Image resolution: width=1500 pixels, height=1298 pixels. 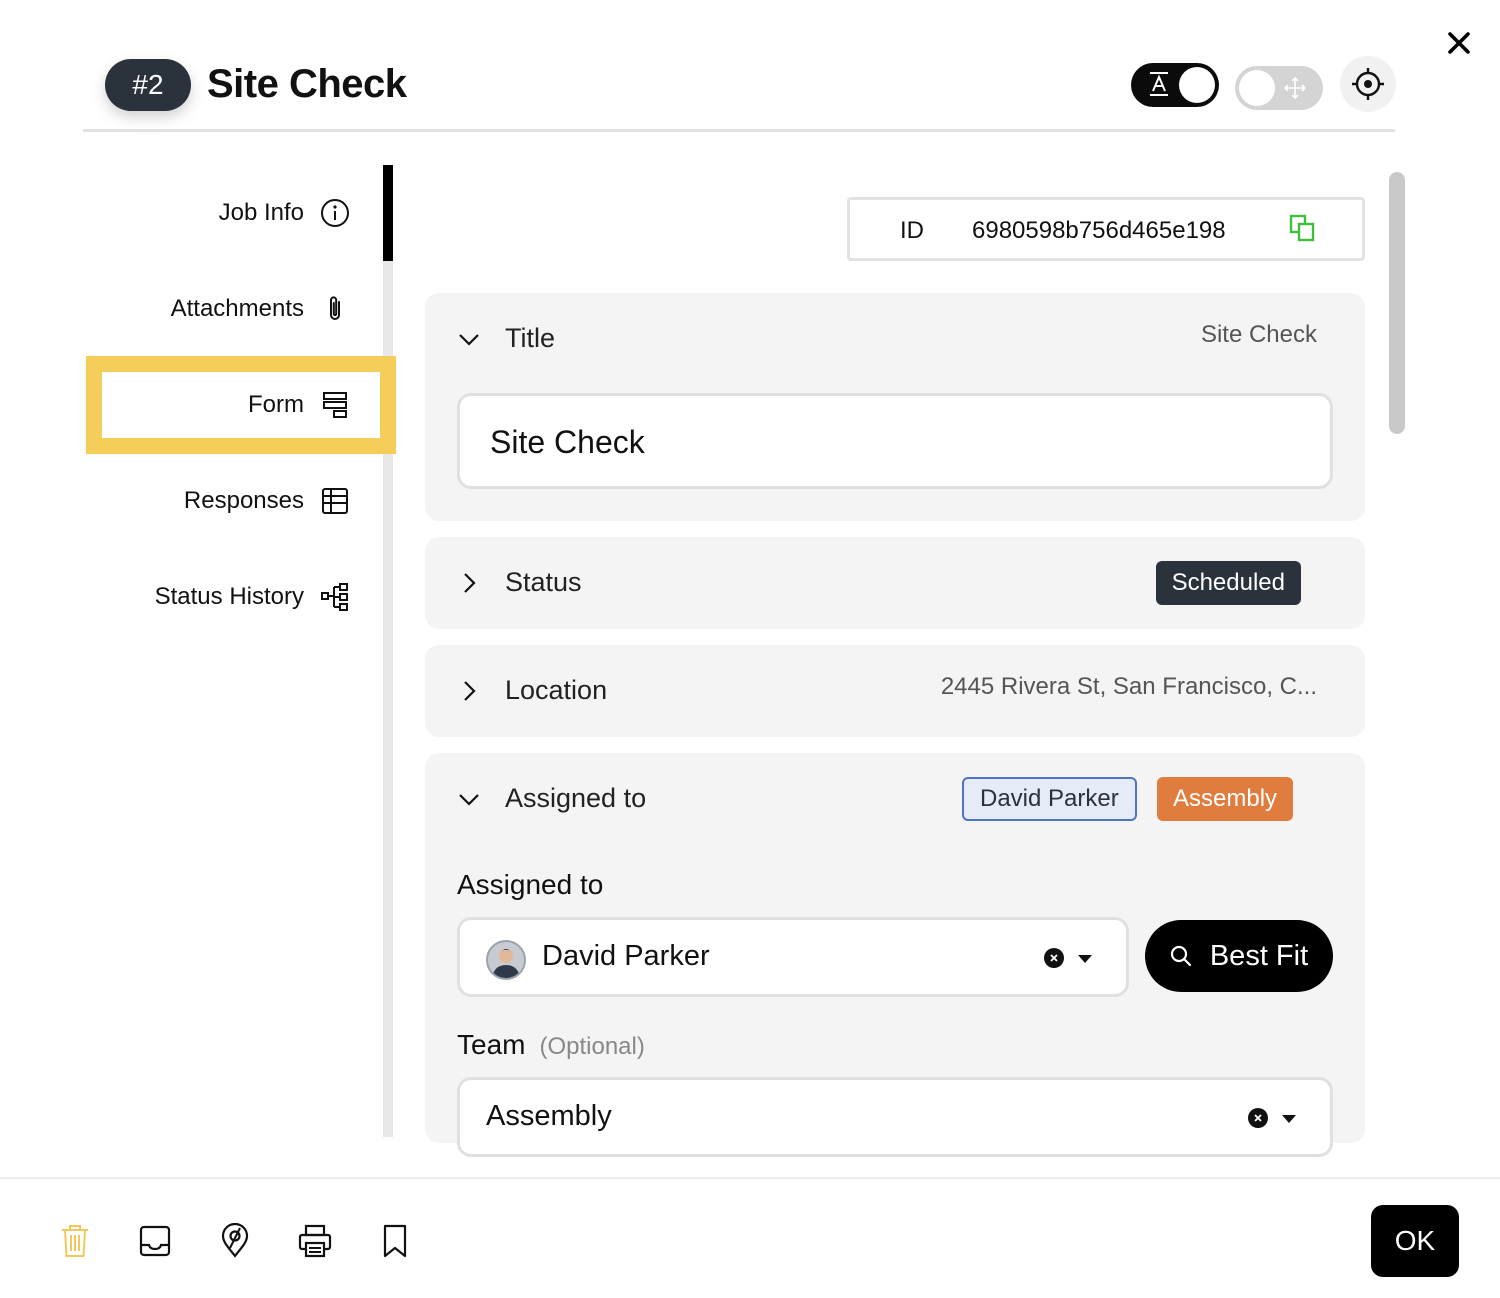 What do you see at coordinates (237, 308) in the screenshot?
I see `sidebar-item-label: Attachments` at bounding box center [237, 308].